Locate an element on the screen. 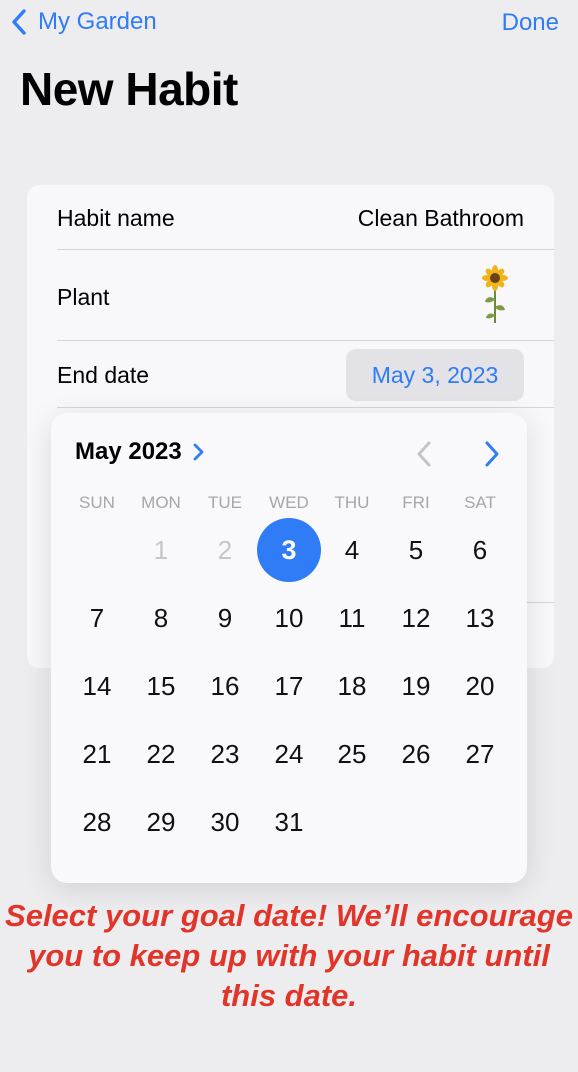  plant-label: Plant is located at coordinates (83, 297).